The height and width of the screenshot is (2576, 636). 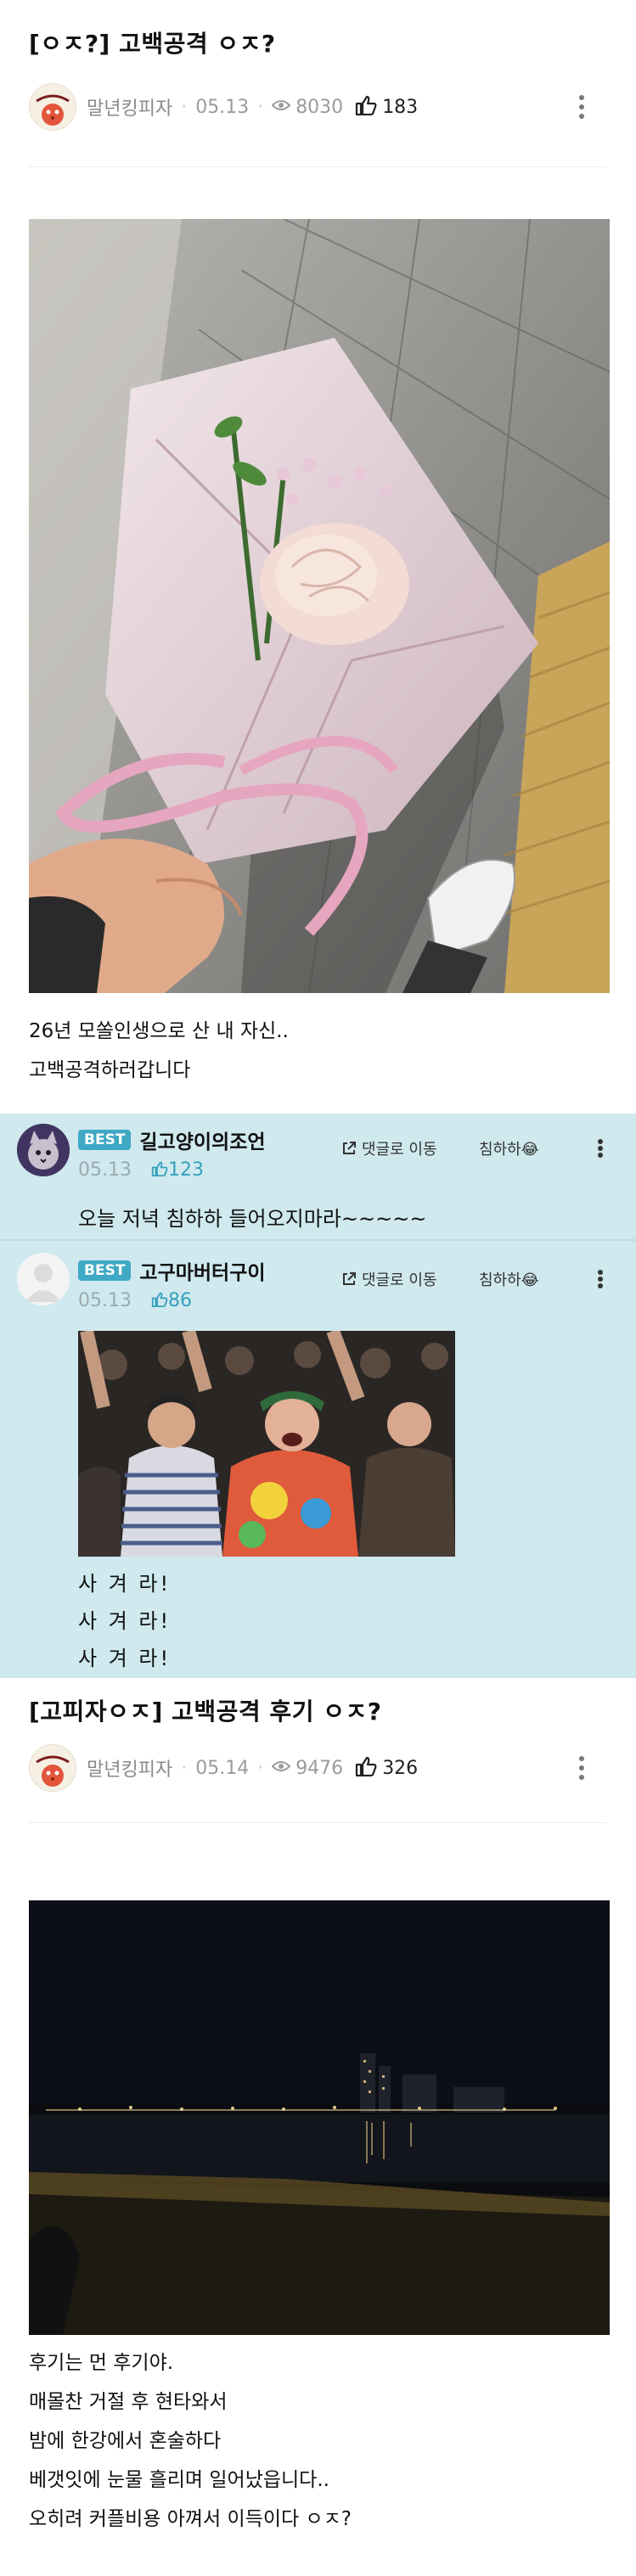 I want to click on comment-divider, so click(x=318, y=1240).